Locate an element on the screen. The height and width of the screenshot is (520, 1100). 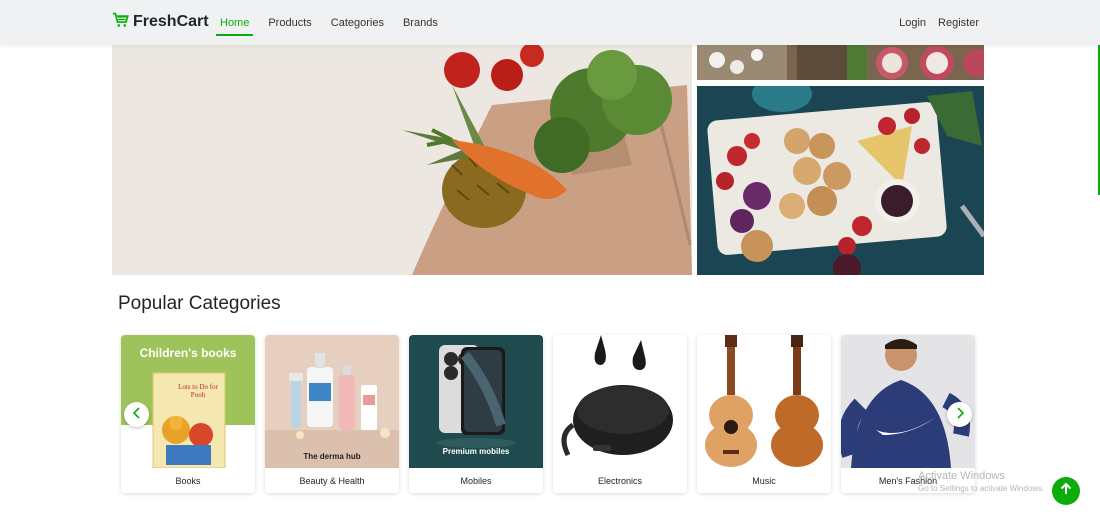
category-overlay-text-mobiles: Premium mobiles is located at coordinates (476, 451).